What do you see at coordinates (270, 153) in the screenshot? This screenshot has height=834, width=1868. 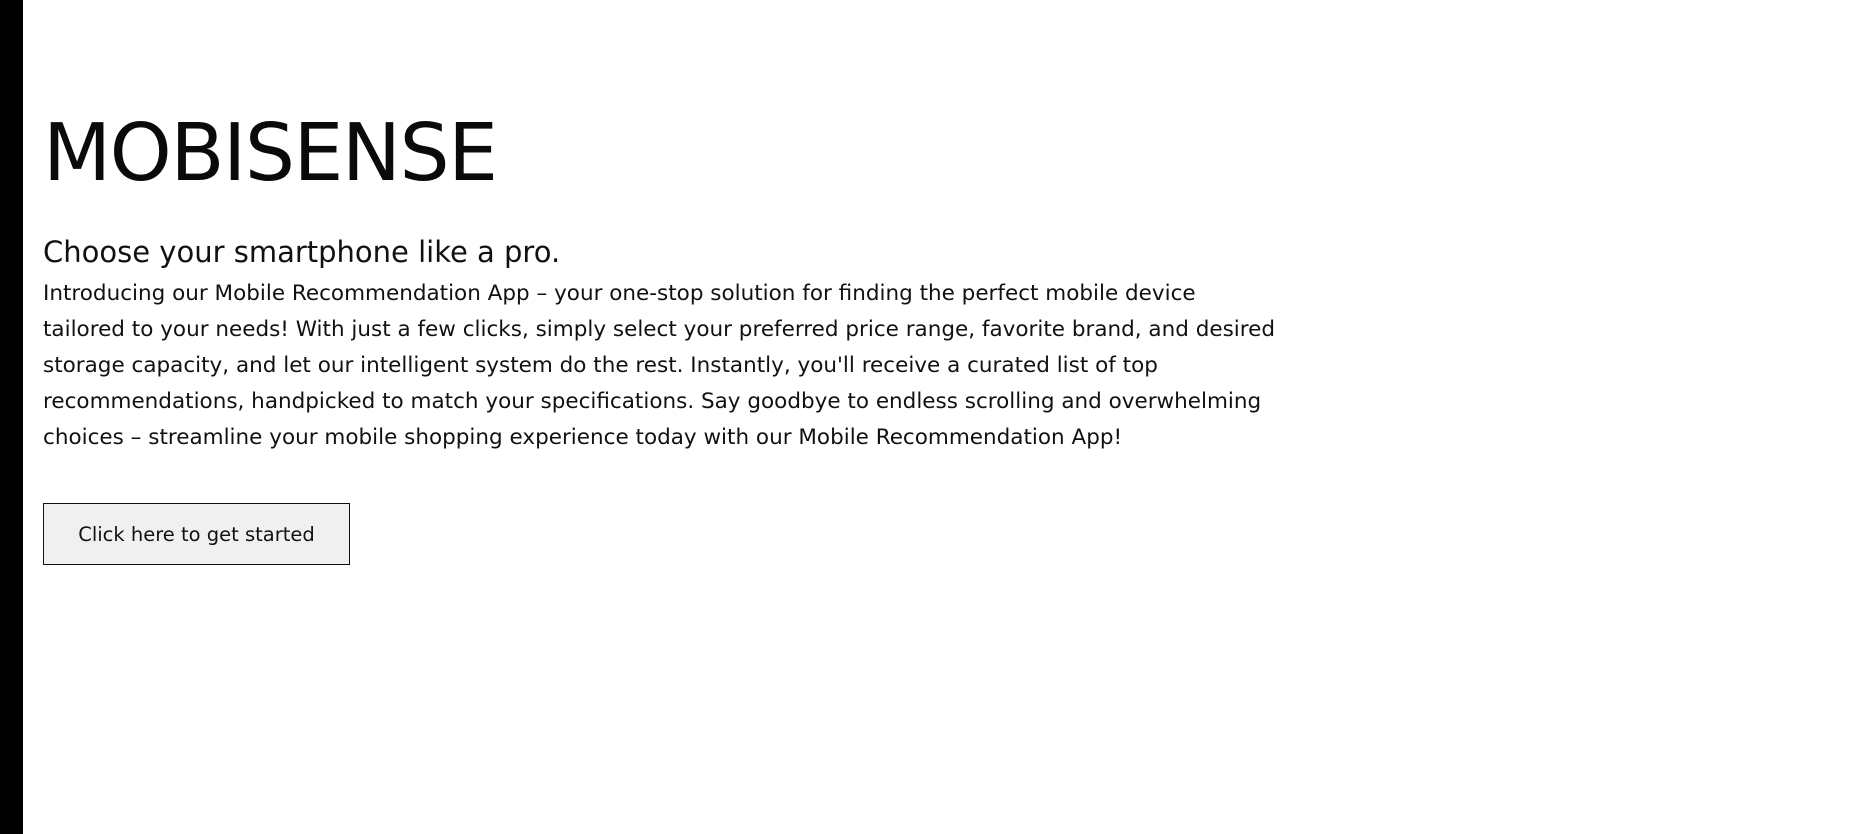 I see `brand-title: MOBISENSE` at bounding box center [270, 153].